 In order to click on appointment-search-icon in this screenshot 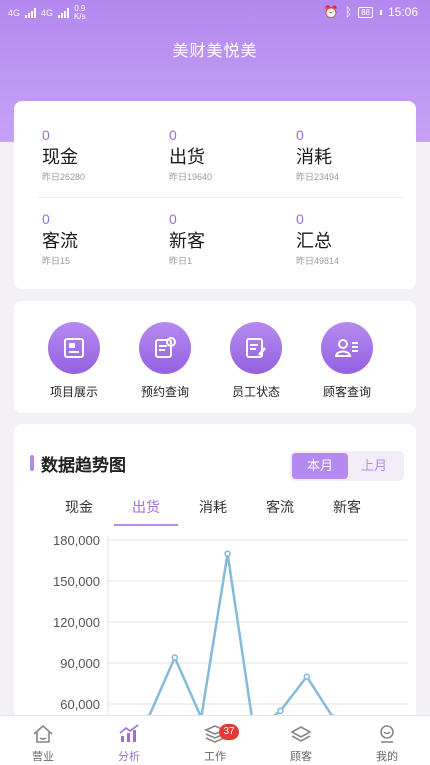, I will do `click(165, 348)`.